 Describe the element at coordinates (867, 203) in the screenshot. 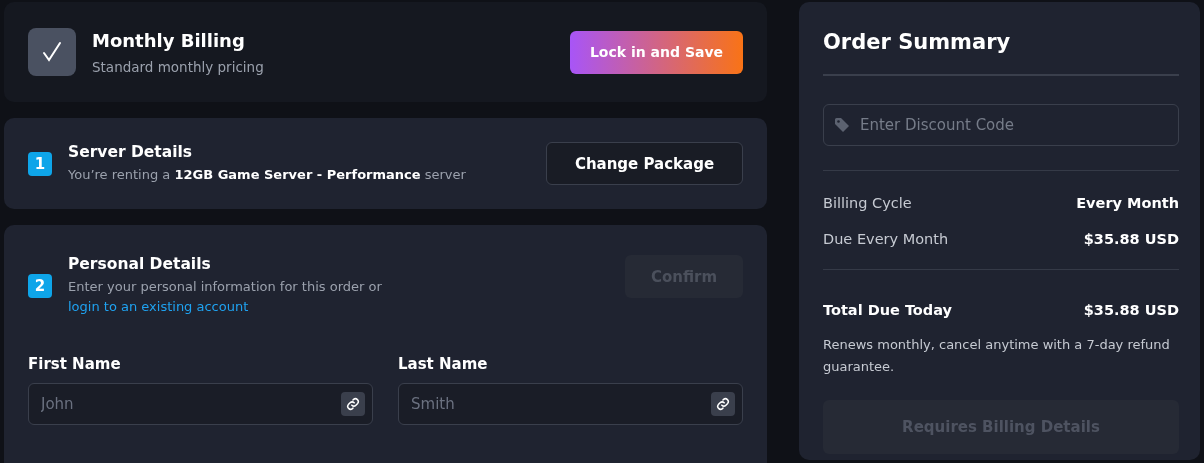

I see `summary-label: Billing Cycle` at that location.